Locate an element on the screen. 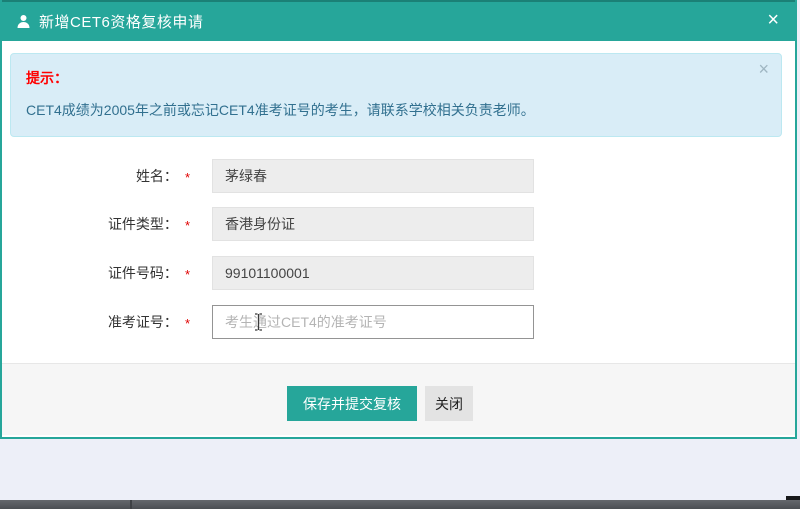 The width and height of the screenshot is (800, 509). id-type-field is located at coordinates (373, 224).